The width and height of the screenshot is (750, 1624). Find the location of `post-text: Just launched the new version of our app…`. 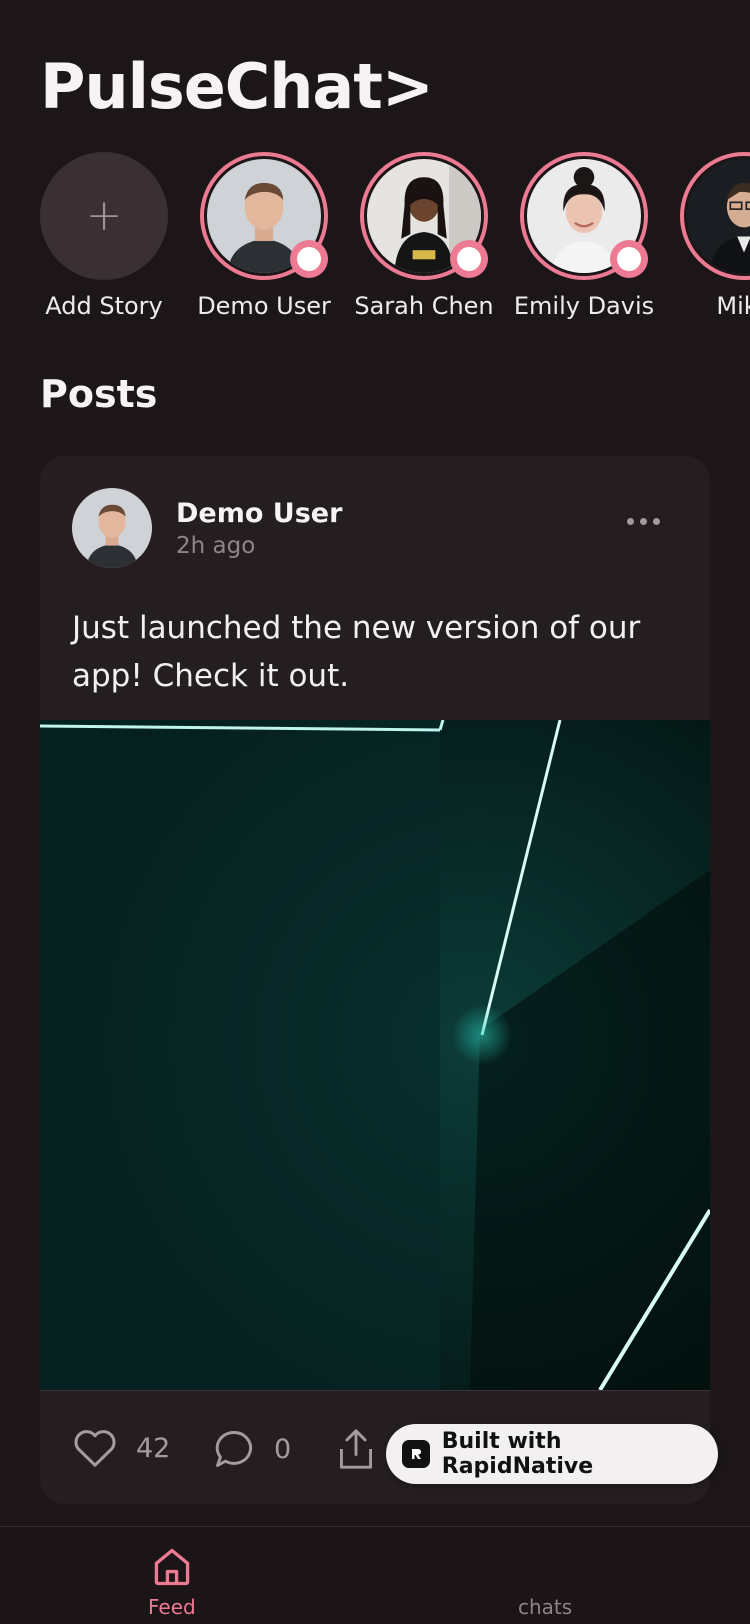

post-text: Just launched the new version of our app… is located at coordinates (356, 652).